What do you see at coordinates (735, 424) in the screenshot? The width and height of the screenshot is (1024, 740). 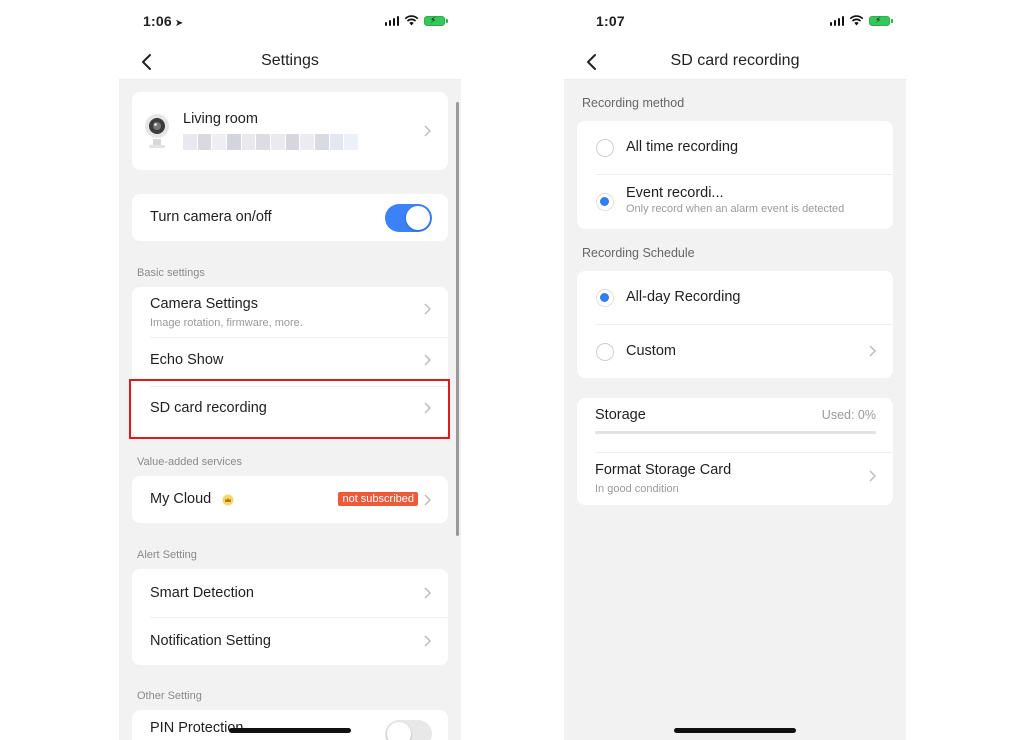 I see `storage-row: Storage Used: 0%` at bounding box center [735, 424].